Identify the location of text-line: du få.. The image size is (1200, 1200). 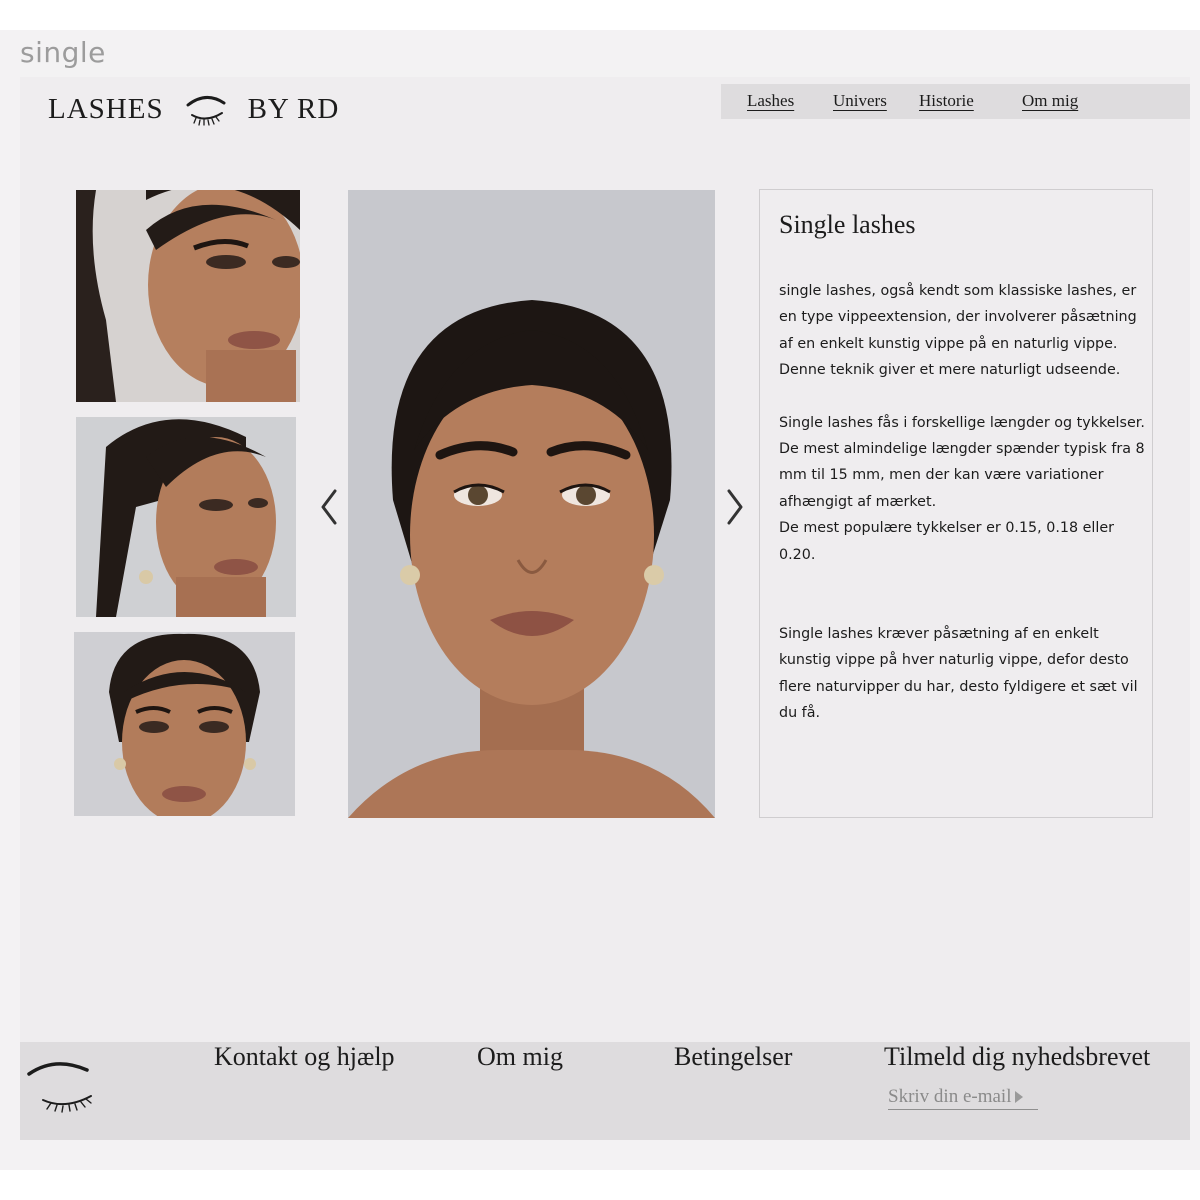
(800, 713).